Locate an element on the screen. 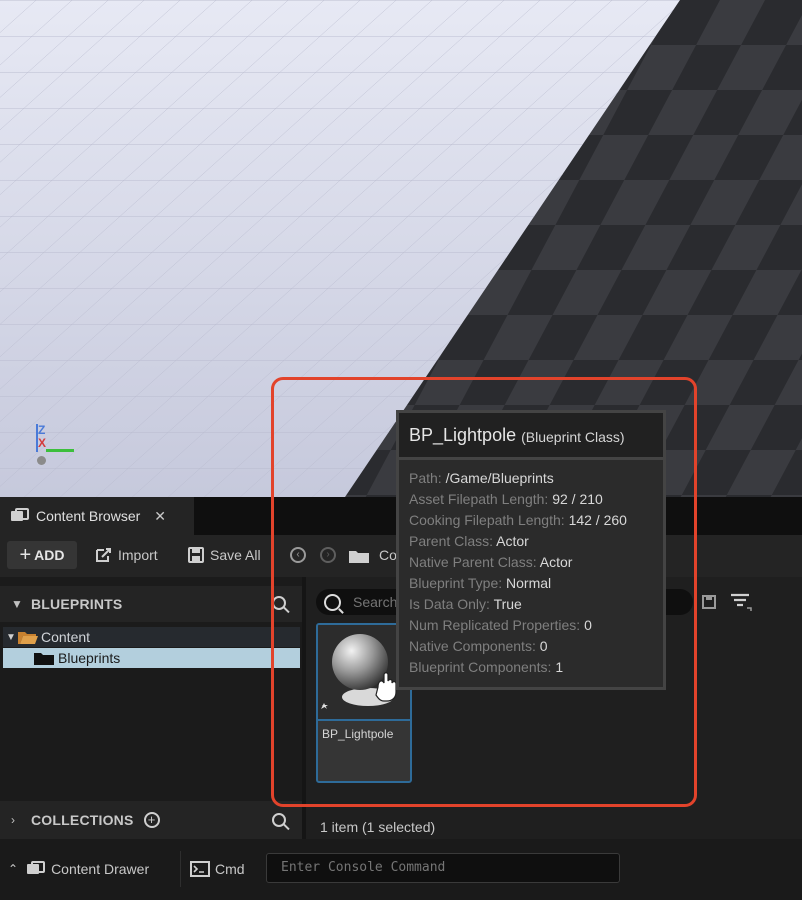 Image resolution: width=802 pixels, height=900 pixels. tooltip-key: Is Data Only: is located at coordinates (451, 604).